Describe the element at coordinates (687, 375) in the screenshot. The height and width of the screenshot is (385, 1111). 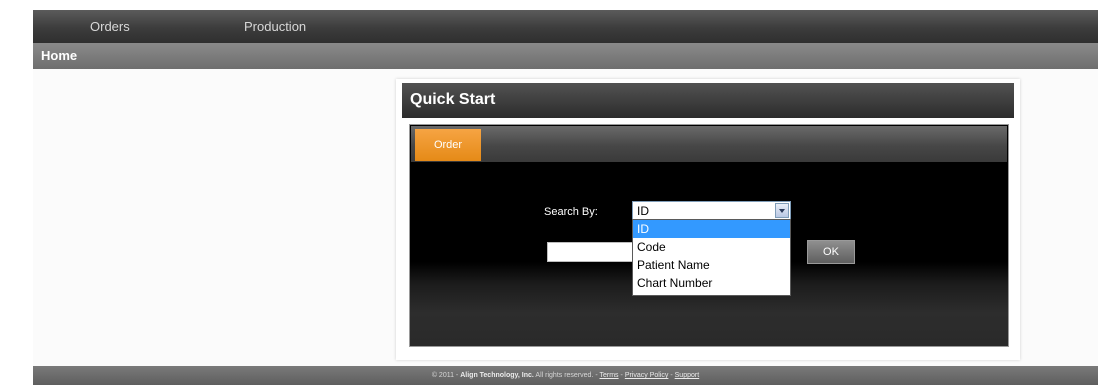
I see `footer-link-support: Support` at that location.